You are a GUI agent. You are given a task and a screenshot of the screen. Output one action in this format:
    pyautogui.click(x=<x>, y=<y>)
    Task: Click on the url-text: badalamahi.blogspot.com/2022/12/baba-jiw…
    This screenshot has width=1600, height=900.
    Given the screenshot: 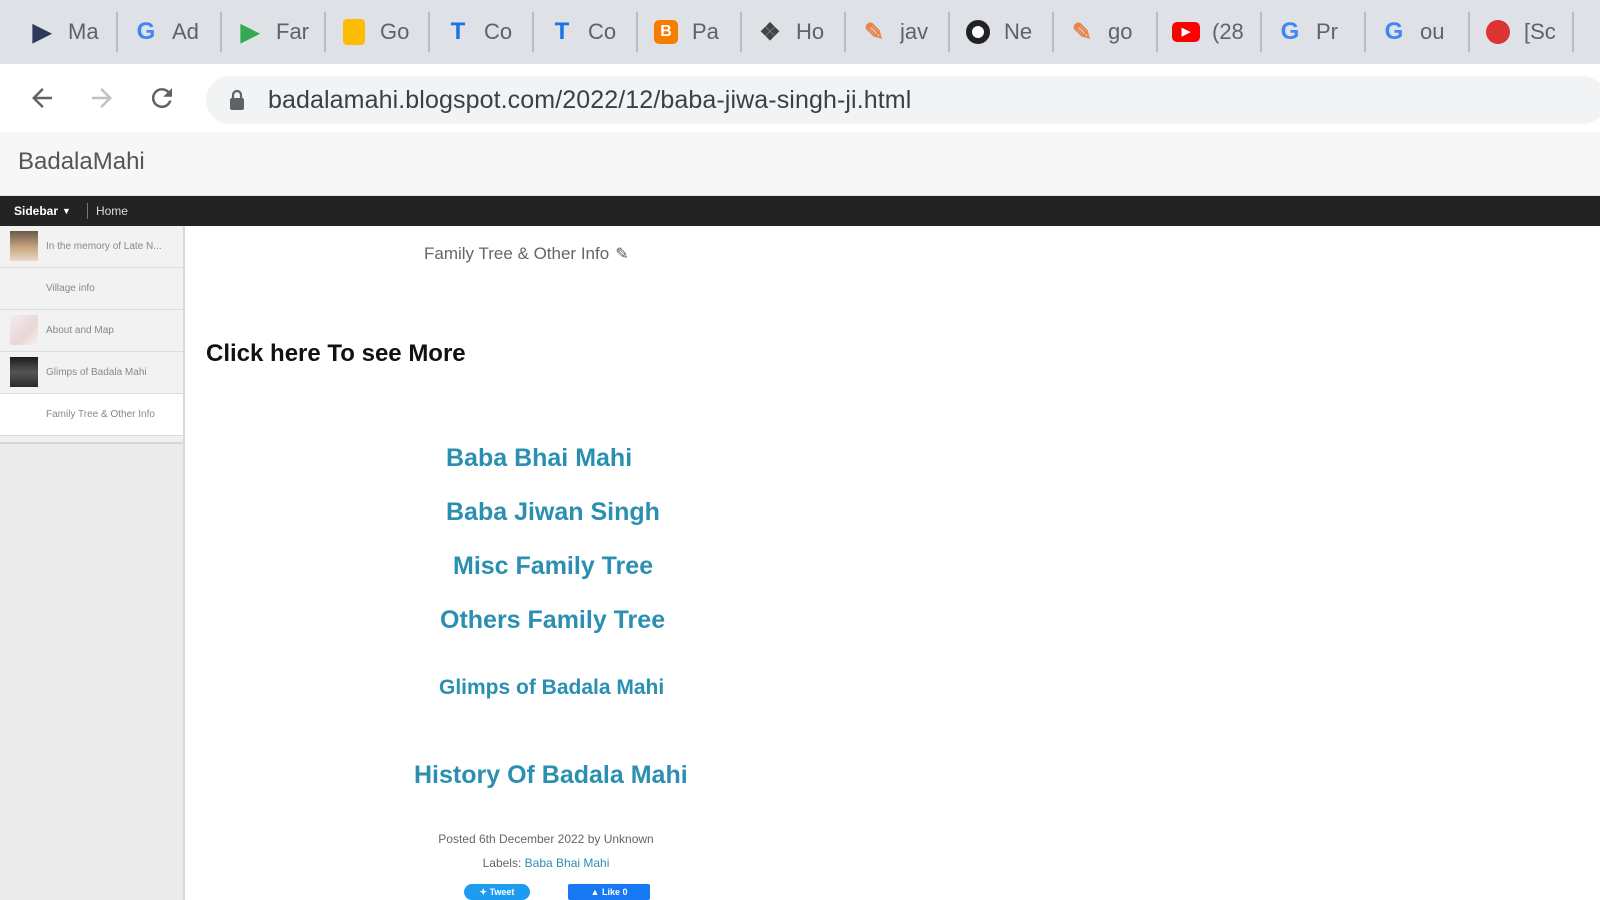 What is the action you would take?
    pyautogui.click(x=590, y=99)
    